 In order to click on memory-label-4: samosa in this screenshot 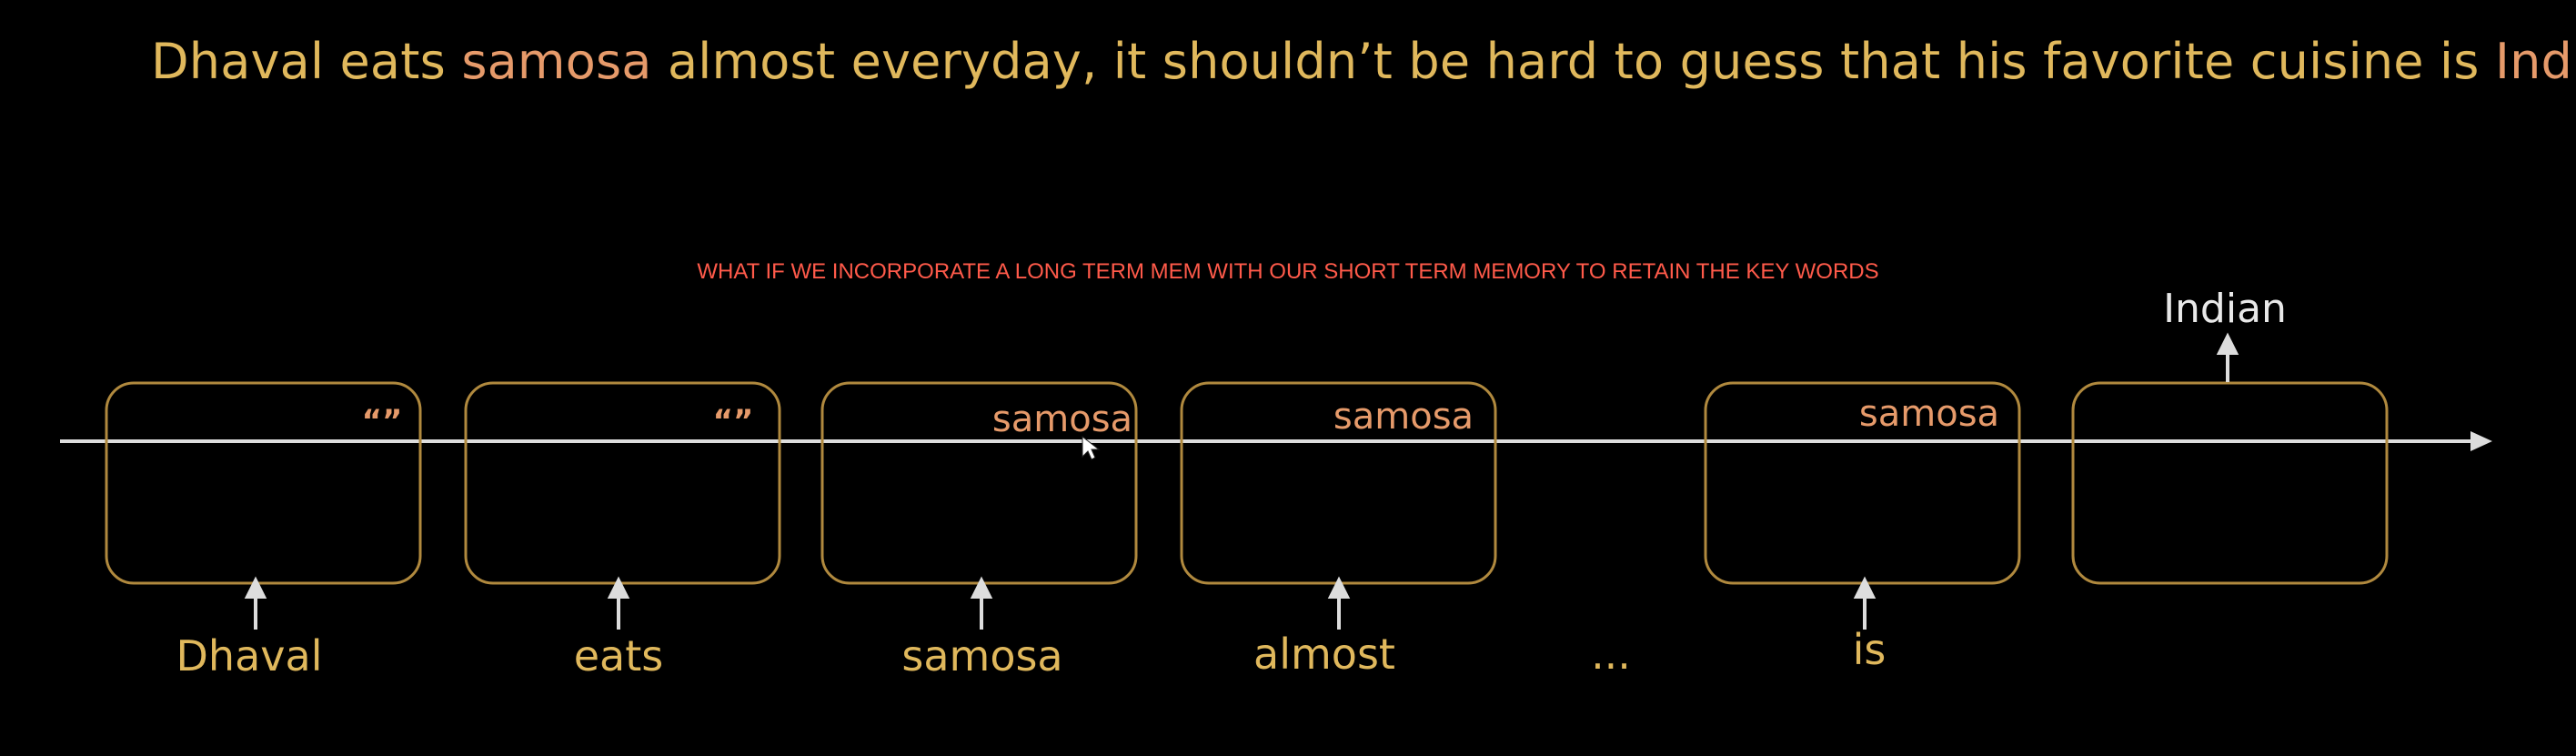, I will do `click(1403, 417)`.